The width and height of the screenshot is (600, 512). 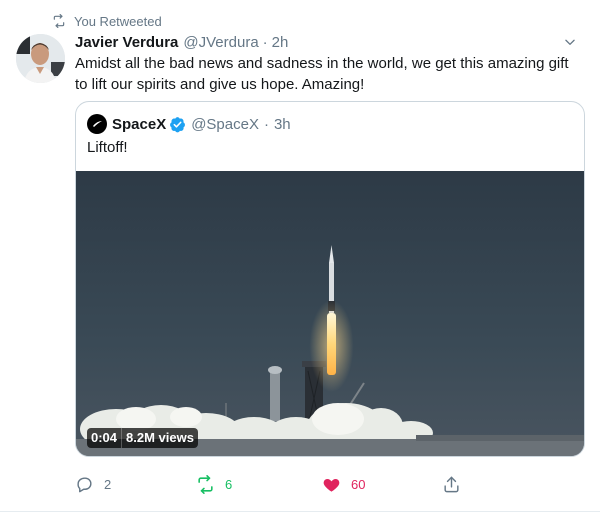 I want to click on quoted-avatar, so click(x=97, y=124).